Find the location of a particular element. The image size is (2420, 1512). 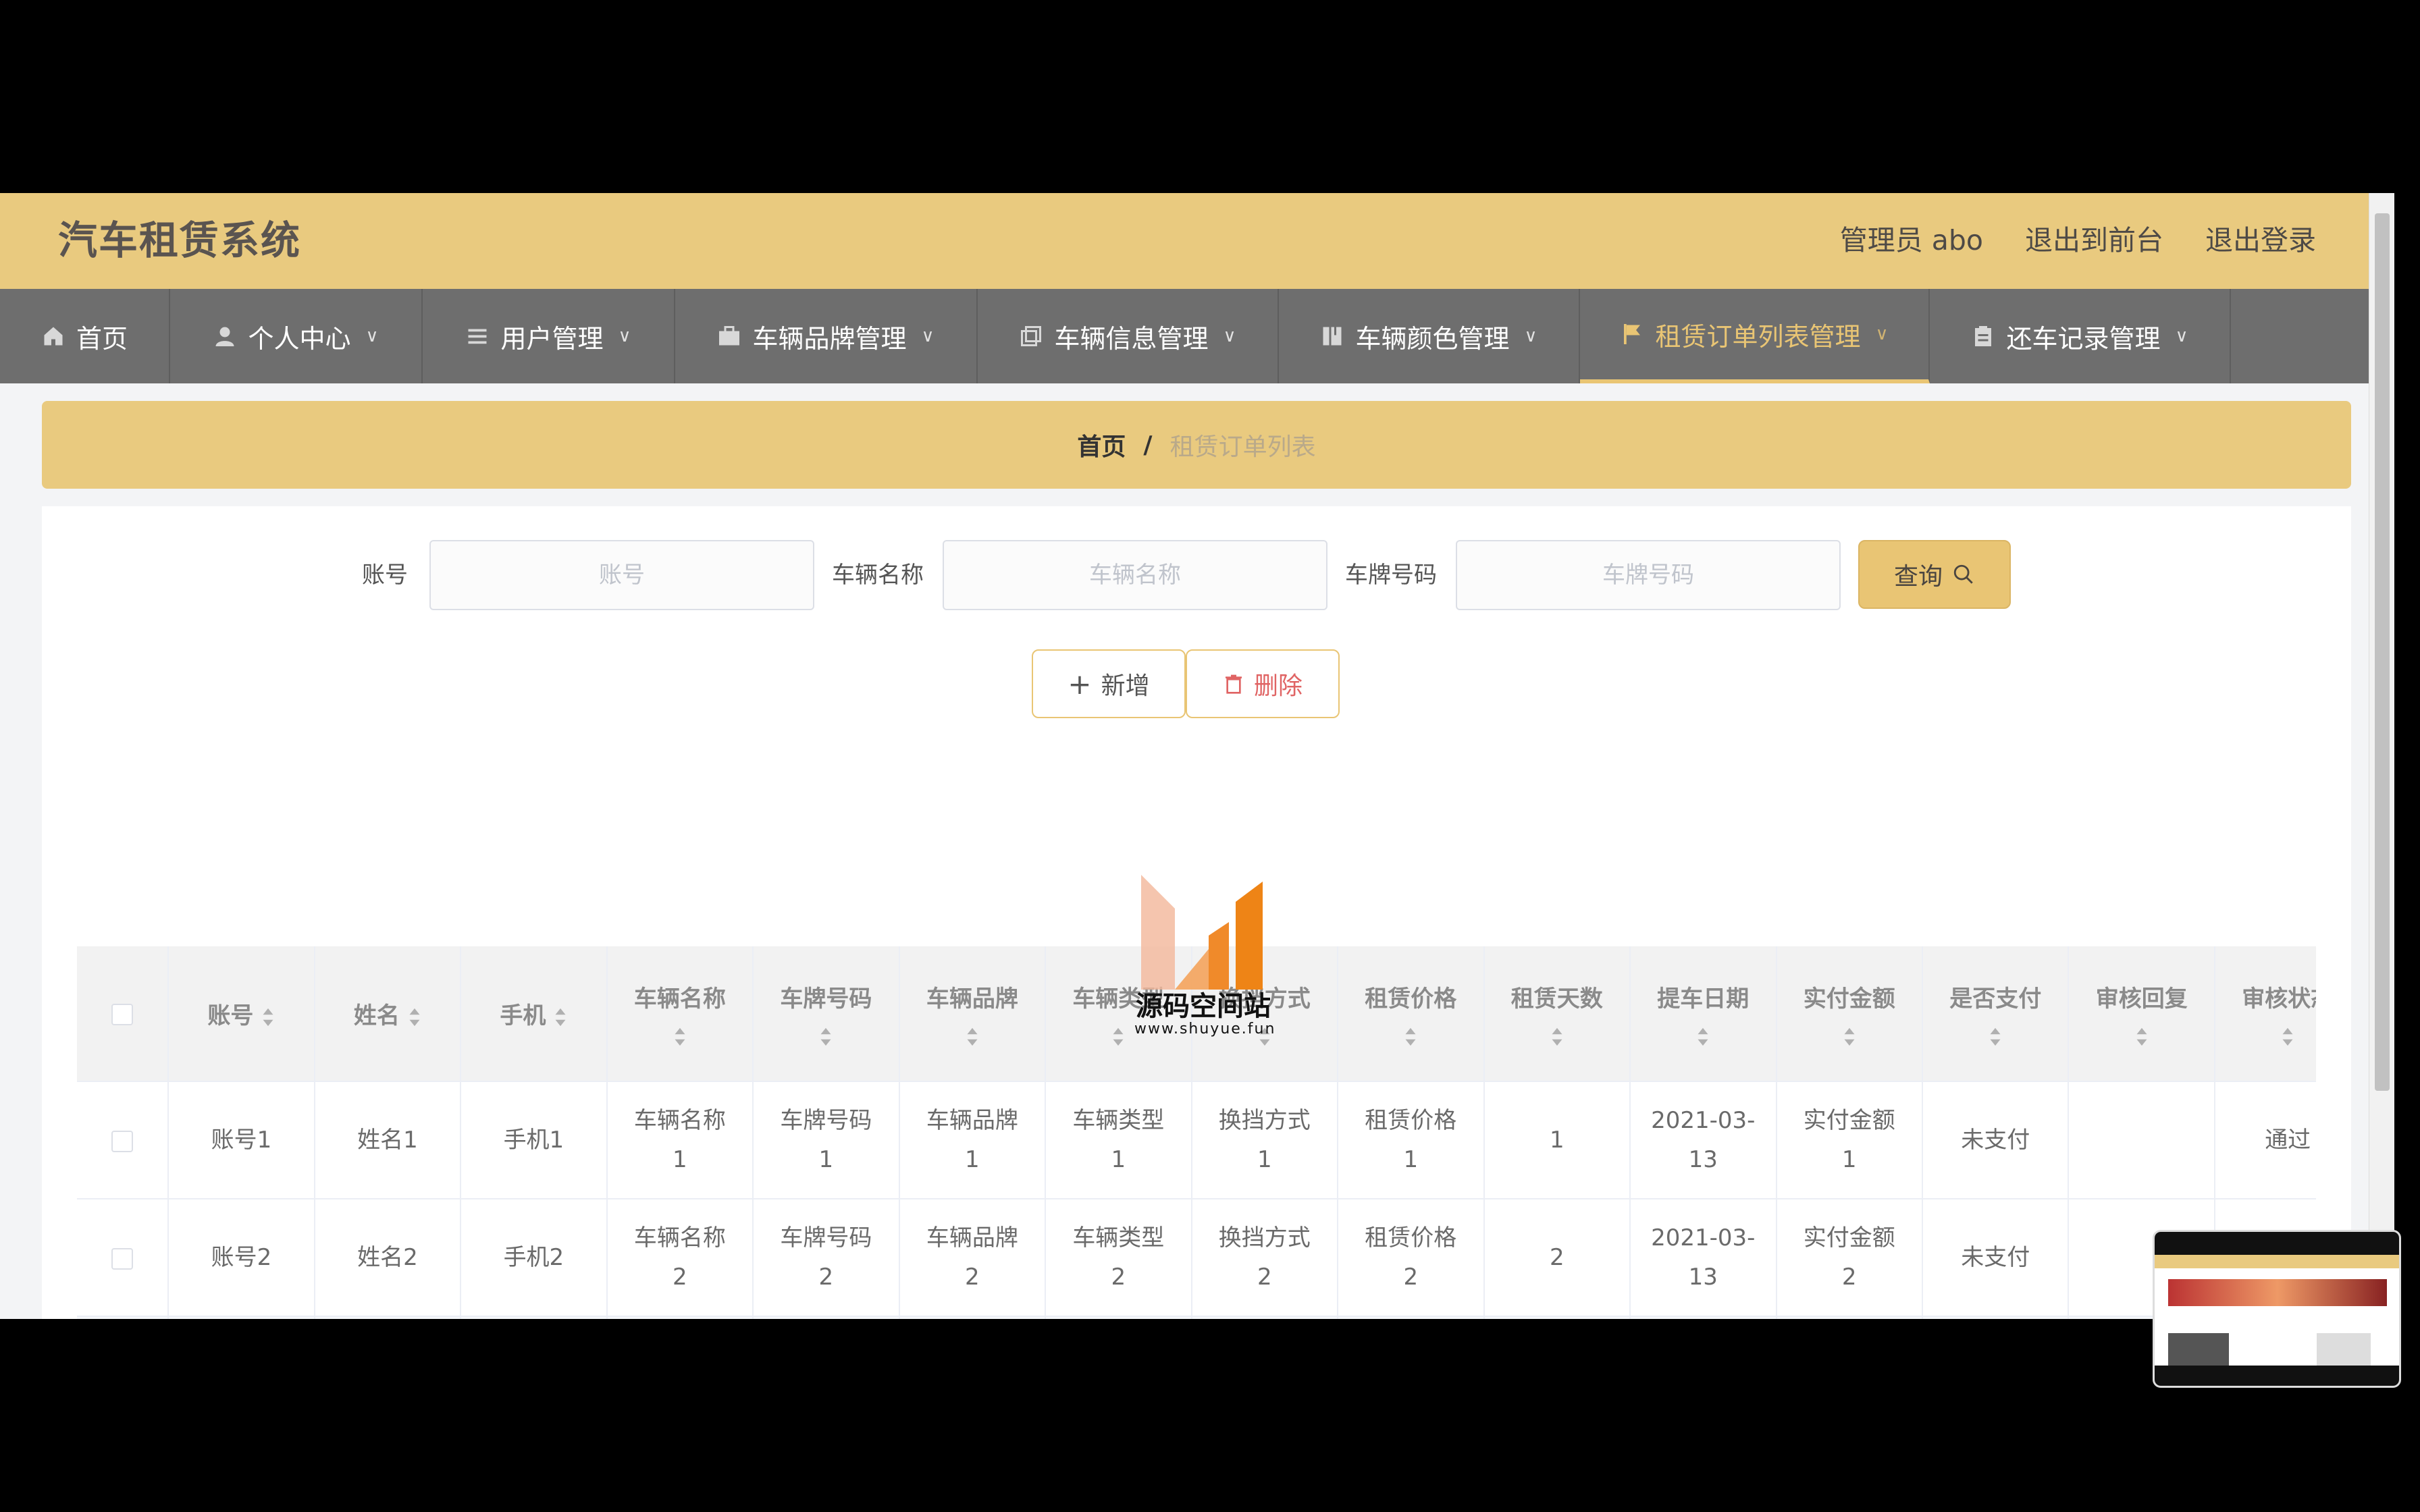

col-is-paid: 是否支付 is located at coordinates (1996, 1014).